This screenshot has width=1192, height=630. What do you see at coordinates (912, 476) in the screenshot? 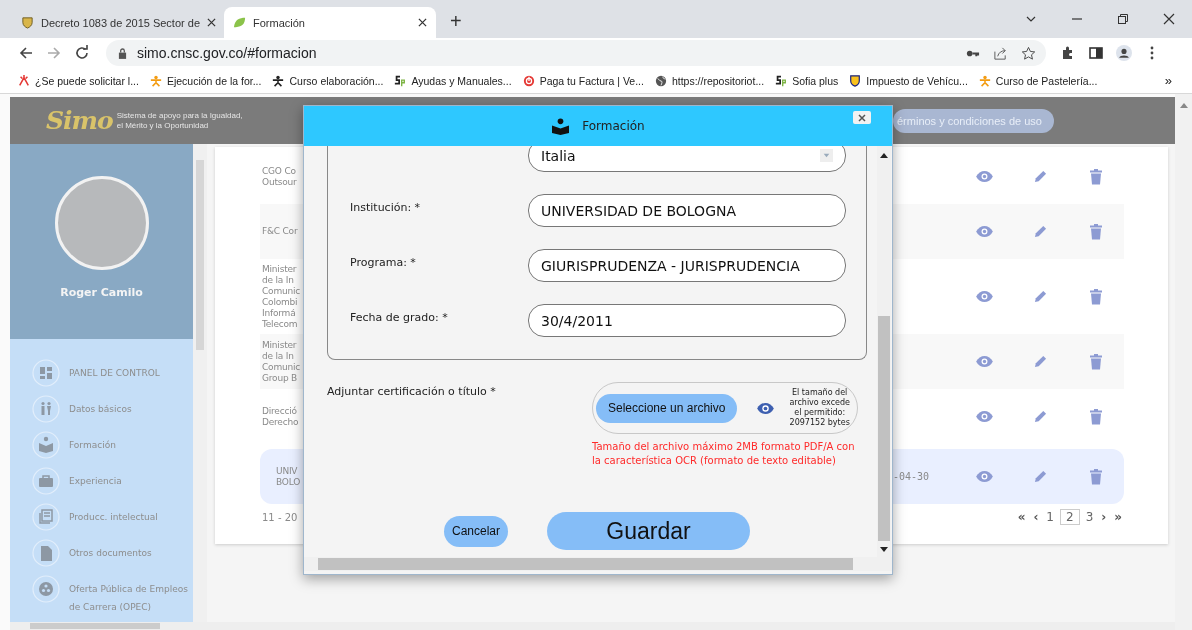
I see `date-cell-text: -04-30` at bounding box center [912, 476].